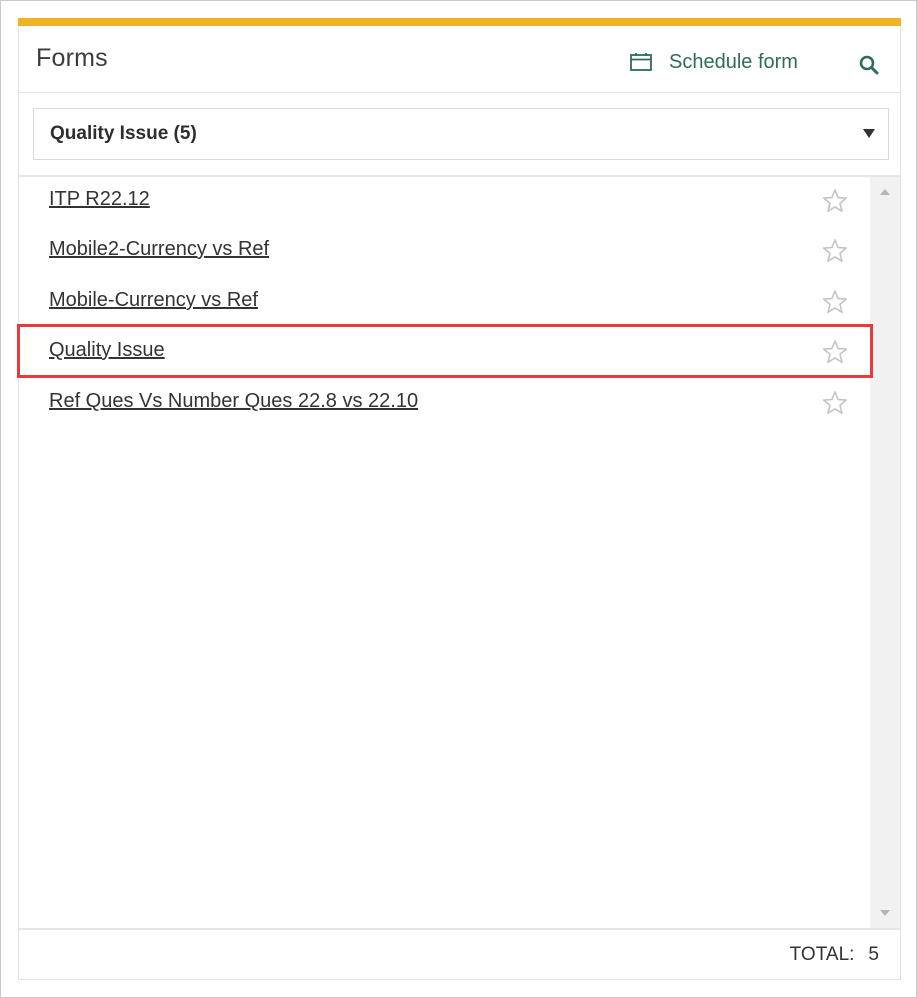 Image resolution: width=917 pixels, height=998 pixels. I want to click on schedule-form-button: Schedule form, so click(714, 62).